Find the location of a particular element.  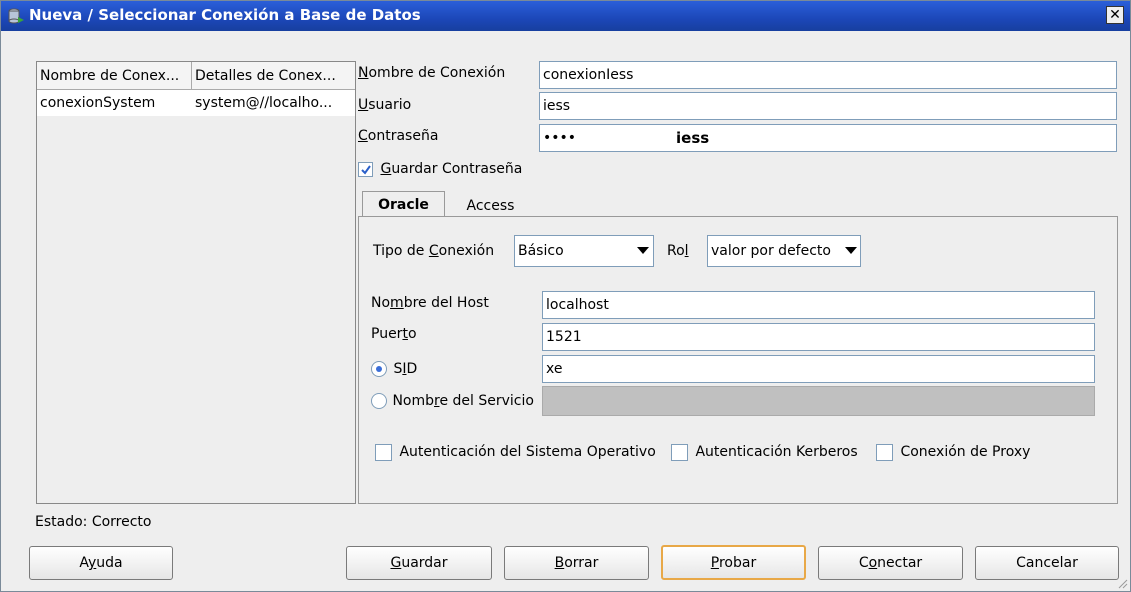

proxy-checkbox: Conexión de Proxy is located at coordinates (953, 452).